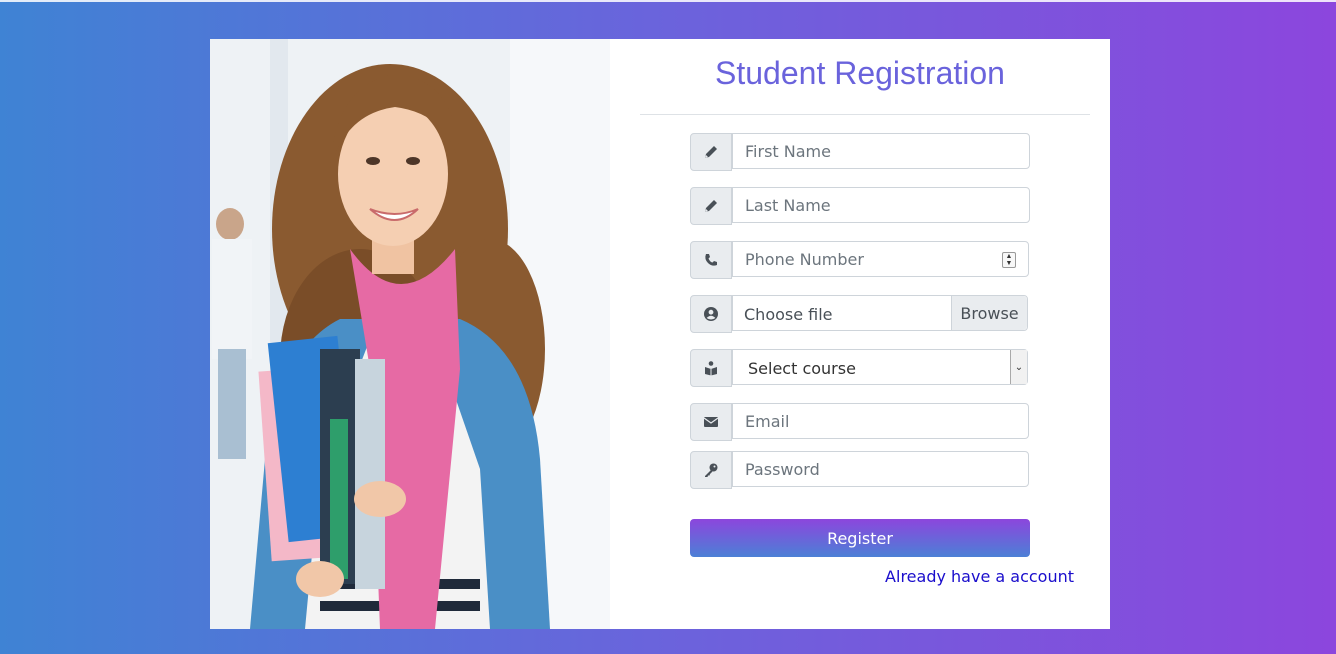  I want to click on reader-icon, so click(711, 368).